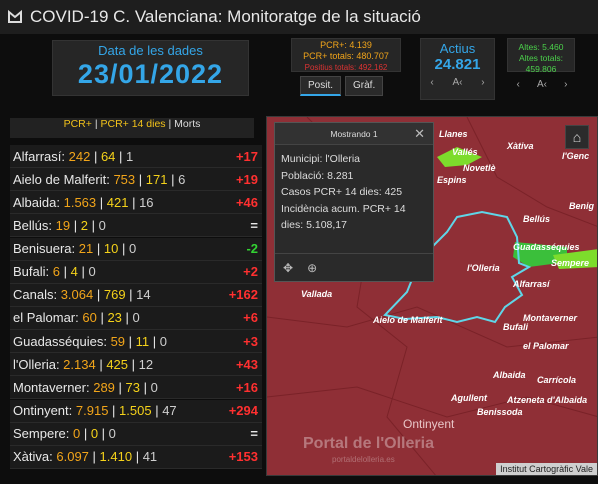 The height and width of the screenshot is (484, 598). What do you see at coordinates (72, 457) in the screenshot?
I see `pcr-value: 6.097` at bounding box center [72, 457].